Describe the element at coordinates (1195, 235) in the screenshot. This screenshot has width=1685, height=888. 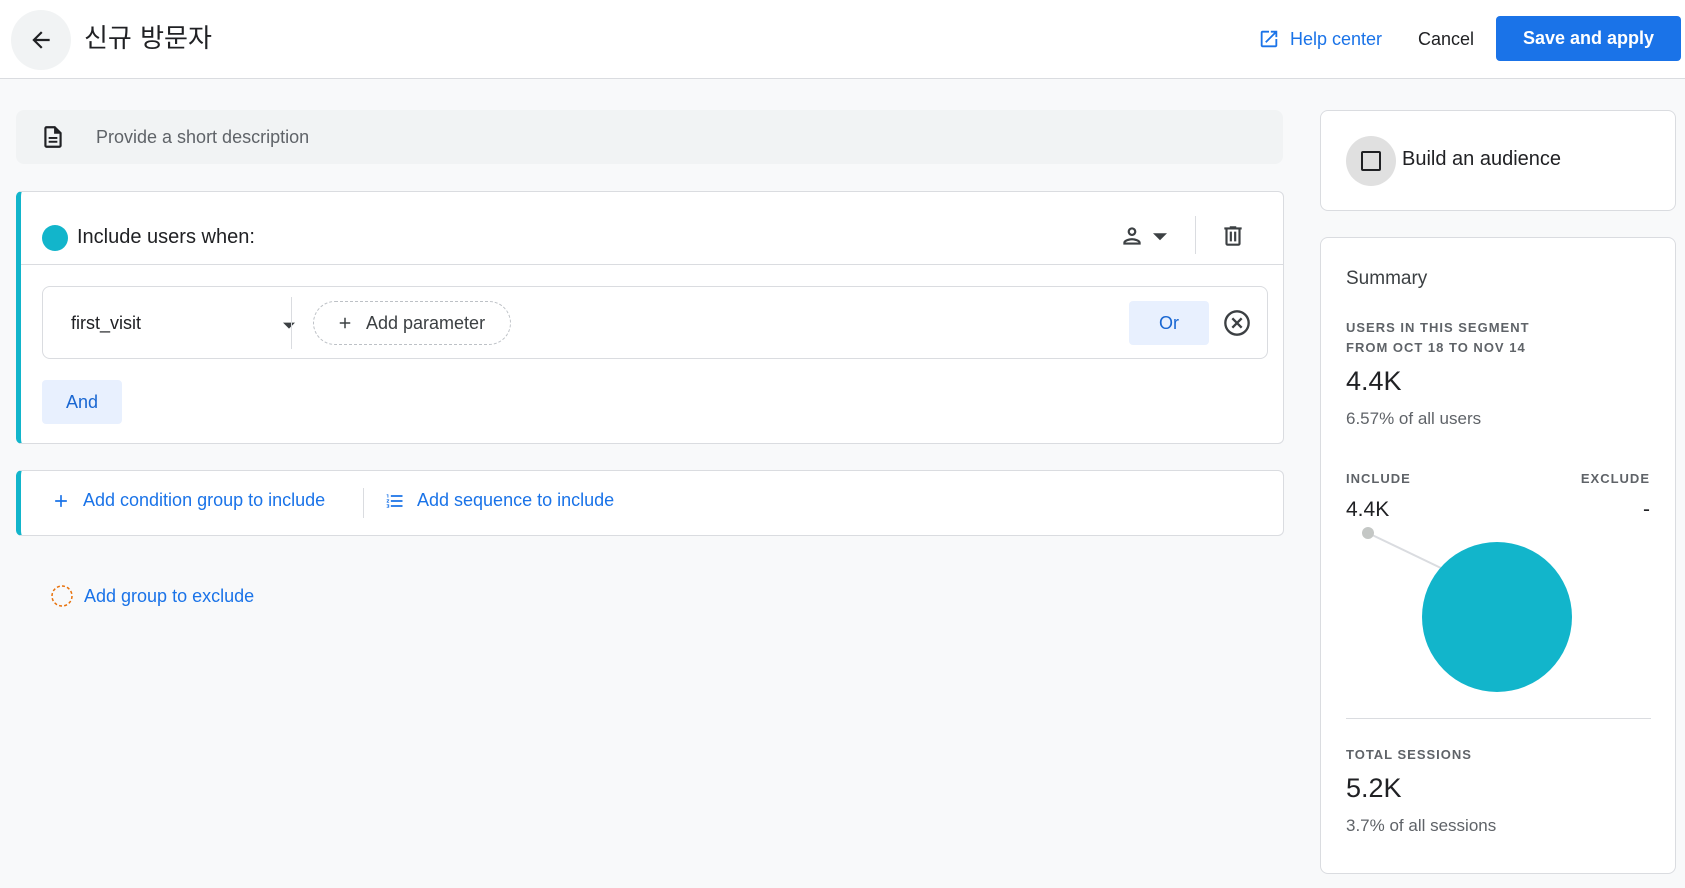
I see `header-divider` at that location.